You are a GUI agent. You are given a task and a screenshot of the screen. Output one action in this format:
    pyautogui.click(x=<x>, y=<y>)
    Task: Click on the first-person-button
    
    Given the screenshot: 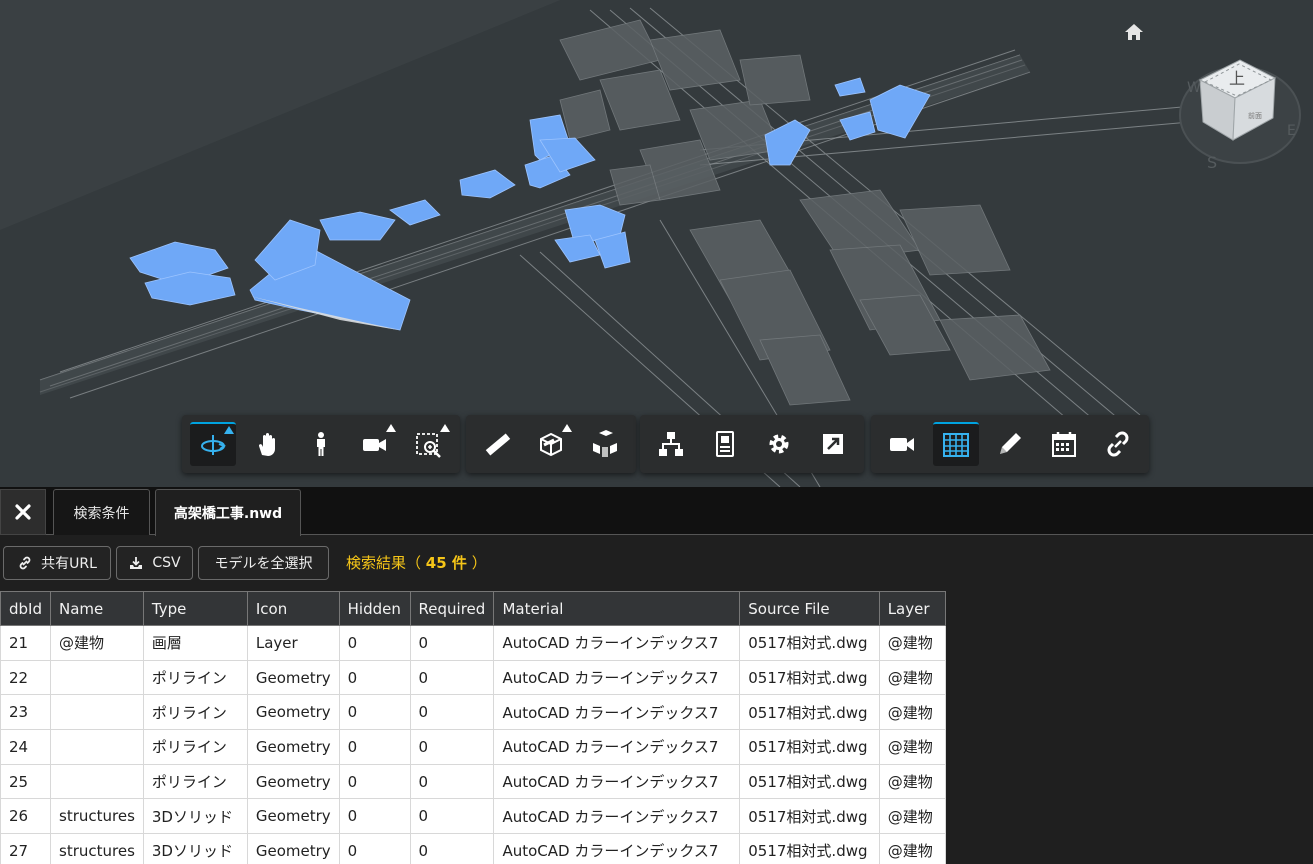 What is the action you would take?
    pyautogui.click(x=321, y=444)
    